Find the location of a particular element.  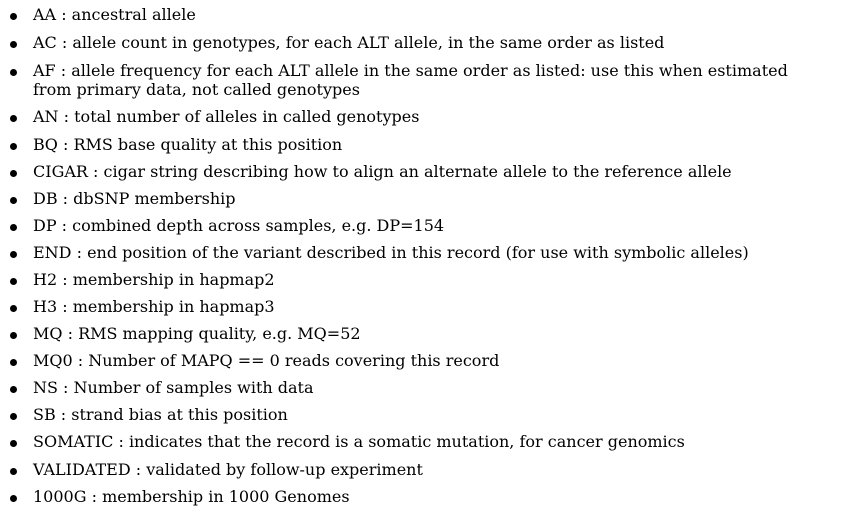

field-key: MQ0 is located at coordinates (53, 360).